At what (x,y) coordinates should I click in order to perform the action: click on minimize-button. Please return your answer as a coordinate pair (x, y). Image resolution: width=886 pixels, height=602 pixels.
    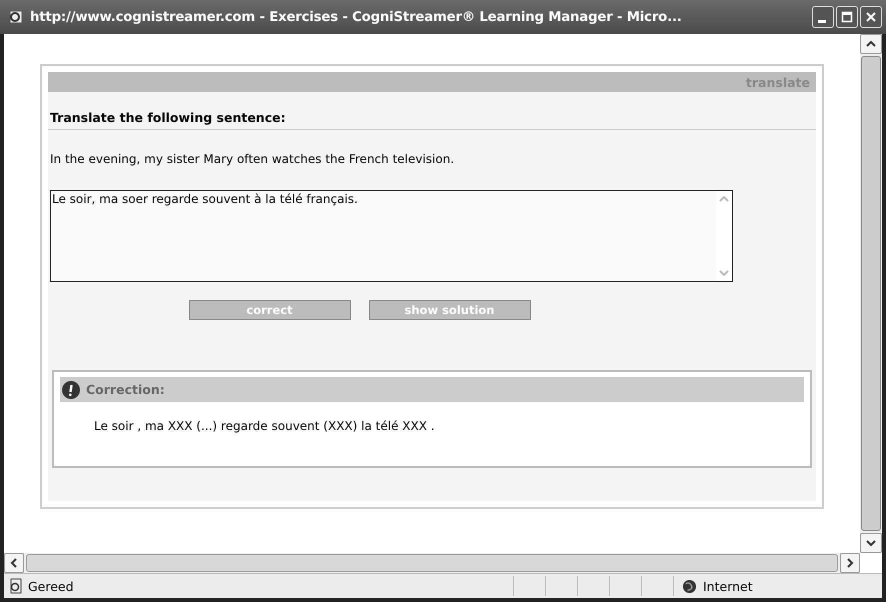
    Looking at the image, I should click on (823, 17).